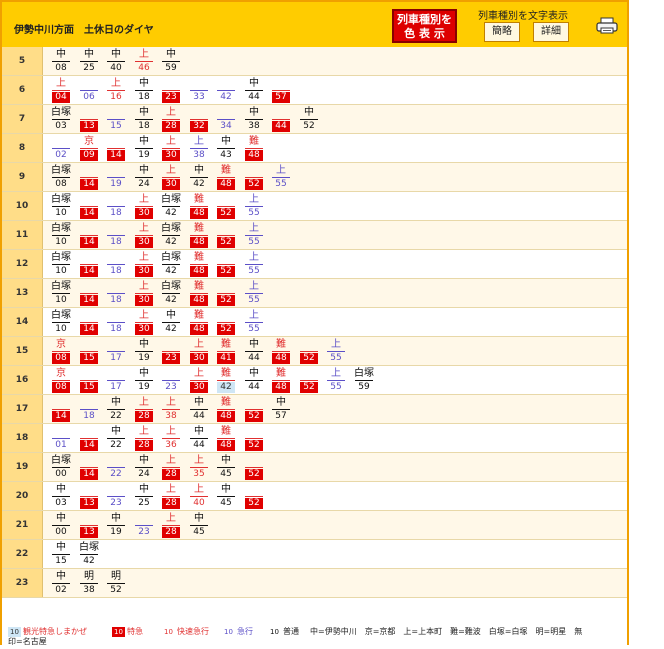 The height and width of the screenshot is (649, 664). I want to click on train-entry: 中 00, so click(61, 525).